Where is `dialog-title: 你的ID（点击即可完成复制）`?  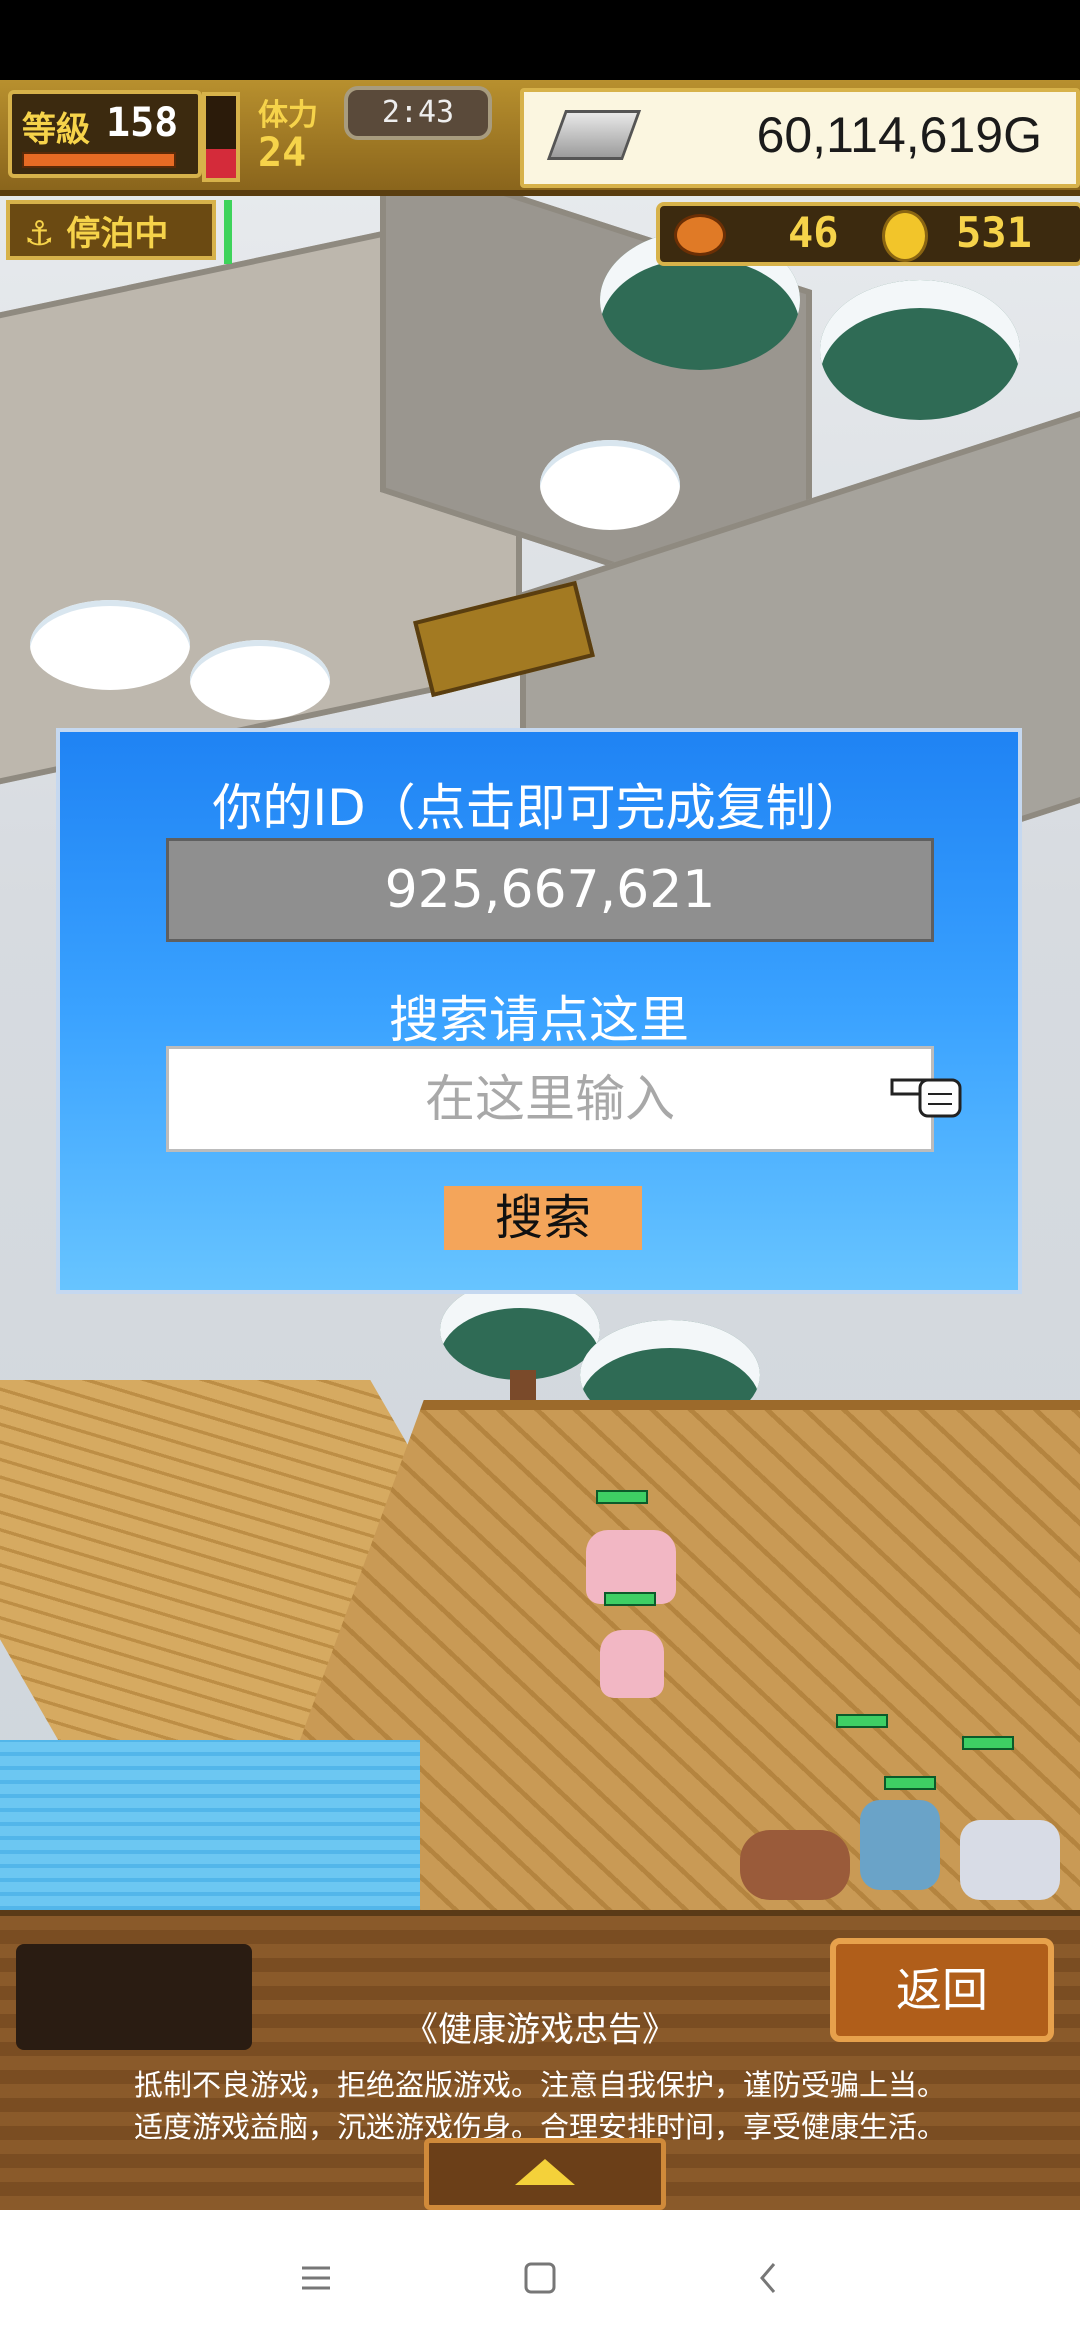
dialog-title: 你的ID（点击即可完成复制） is located at coordinates (539, 808).